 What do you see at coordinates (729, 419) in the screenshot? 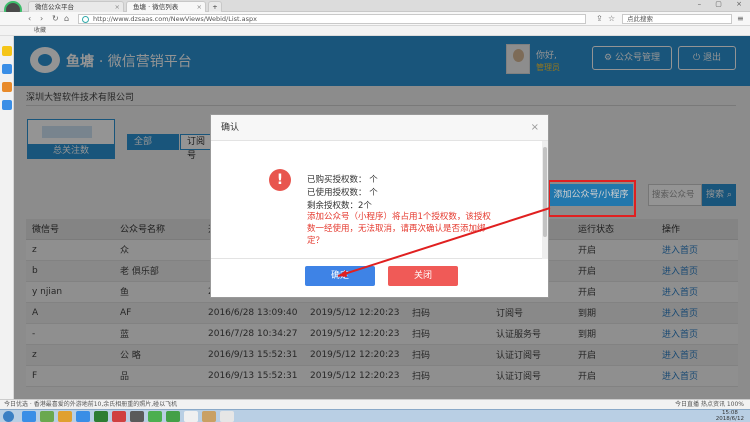
I see `clock-date: 2018/6/12` at bounding box center [729, 419].